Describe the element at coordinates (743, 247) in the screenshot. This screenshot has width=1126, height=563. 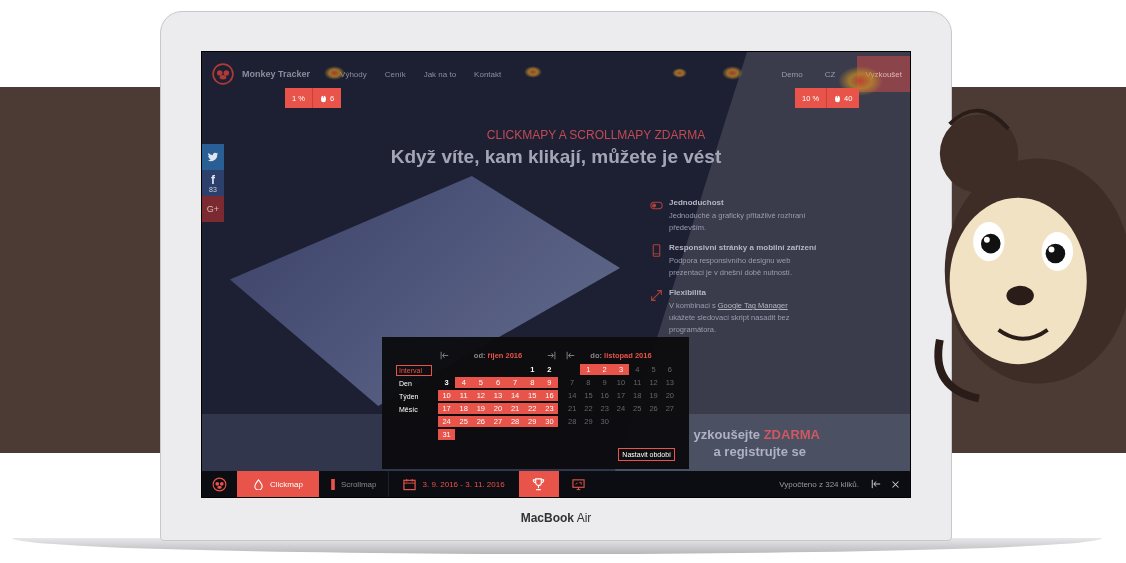
I see `feature-title: Responsivní stránky a mobilní zařízení` at that location.